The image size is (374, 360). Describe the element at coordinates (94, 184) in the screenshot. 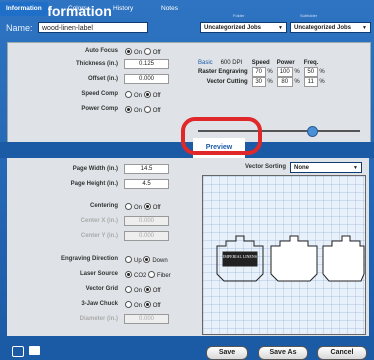

I see `page-height-label: Page Height (in.)` at that location.